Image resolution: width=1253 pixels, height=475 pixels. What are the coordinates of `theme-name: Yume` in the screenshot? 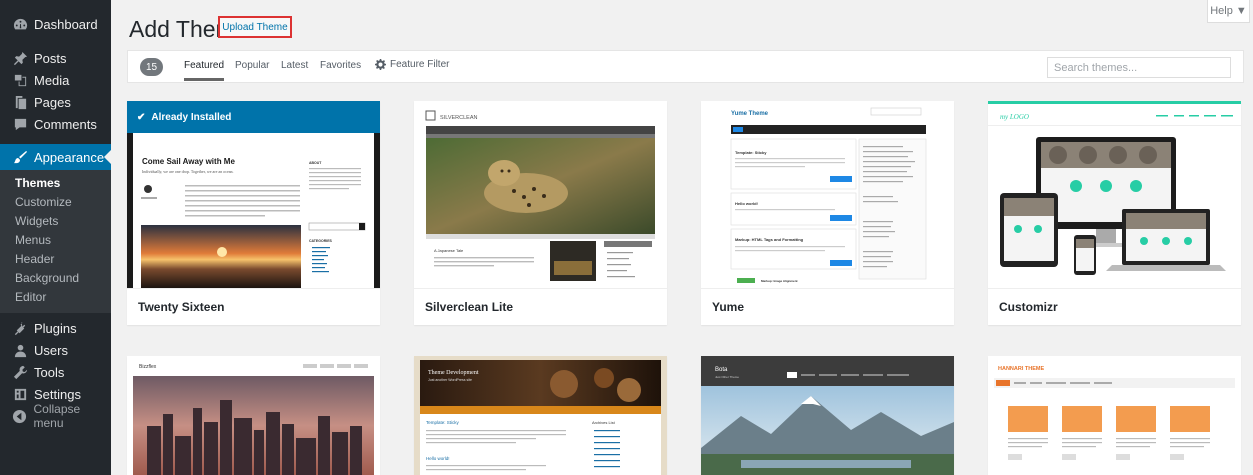 It's located at (827, 306).